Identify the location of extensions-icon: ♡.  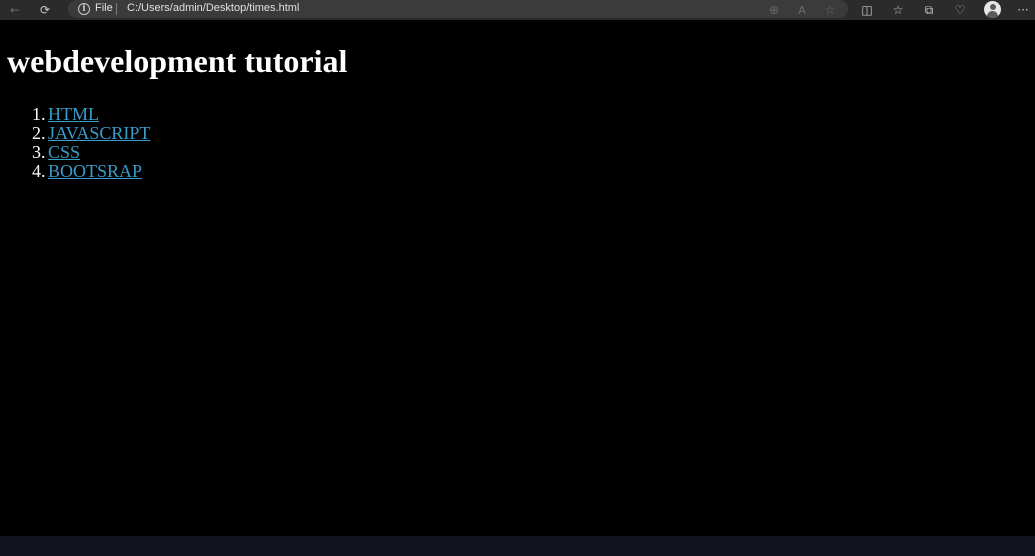
(960, 10).